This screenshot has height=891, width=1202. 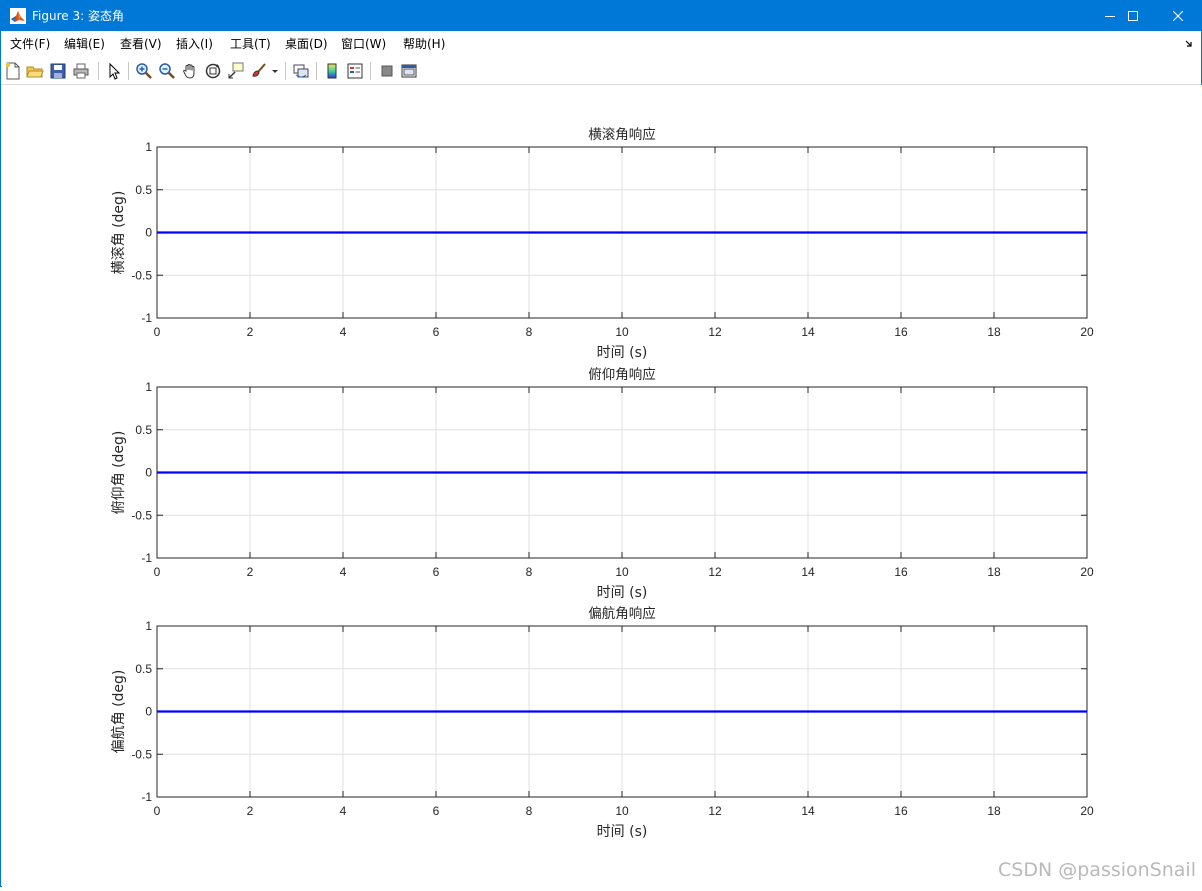 I want to click on link-plot-icon, so click(x=301, y=71).